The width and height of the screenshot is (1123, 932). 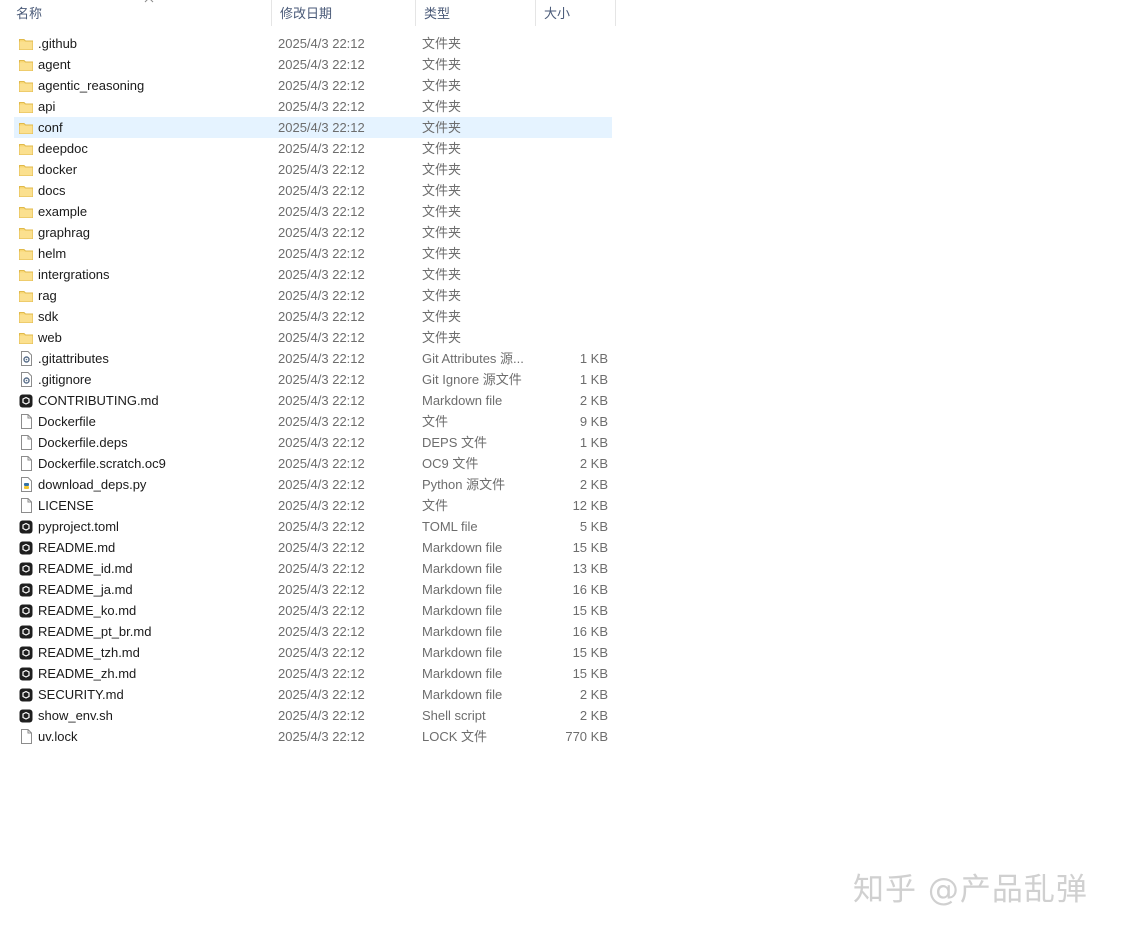 I want to click on file-row: agentic_reasoning 2025/4/3 22:12 文件夹, so click(x=308, y=85).